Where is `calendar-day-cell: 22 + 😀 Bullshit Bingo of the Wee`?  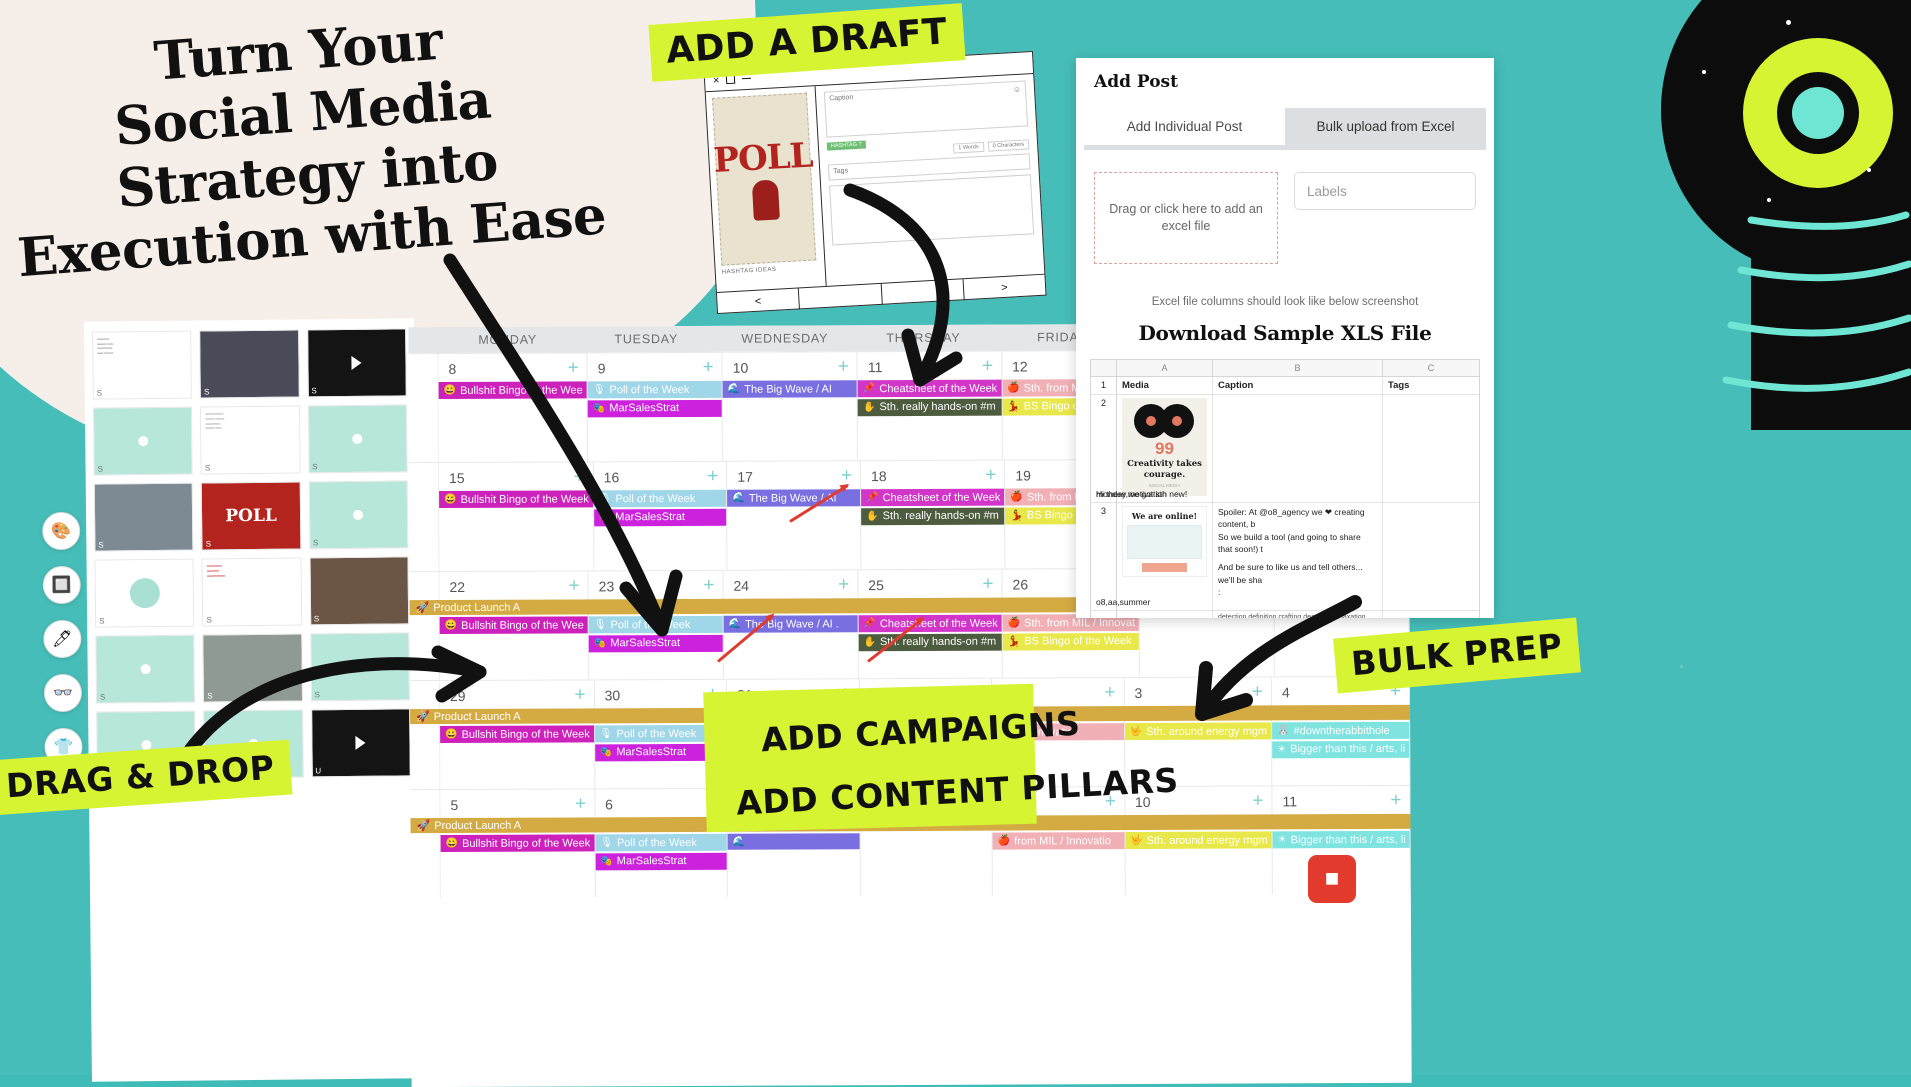
calendar-day-cell: 22 + 😀 Bullshit Bingo of the Wee is located at coordinates (514, 626).